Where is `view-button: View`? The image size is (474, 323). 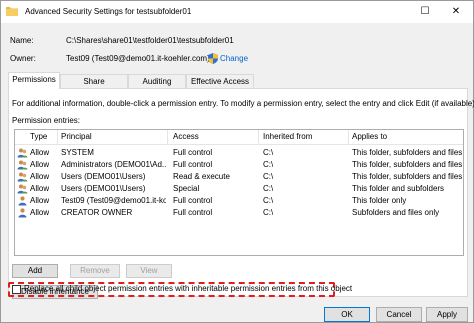
view-button: View is located at coordinates (149, 271).